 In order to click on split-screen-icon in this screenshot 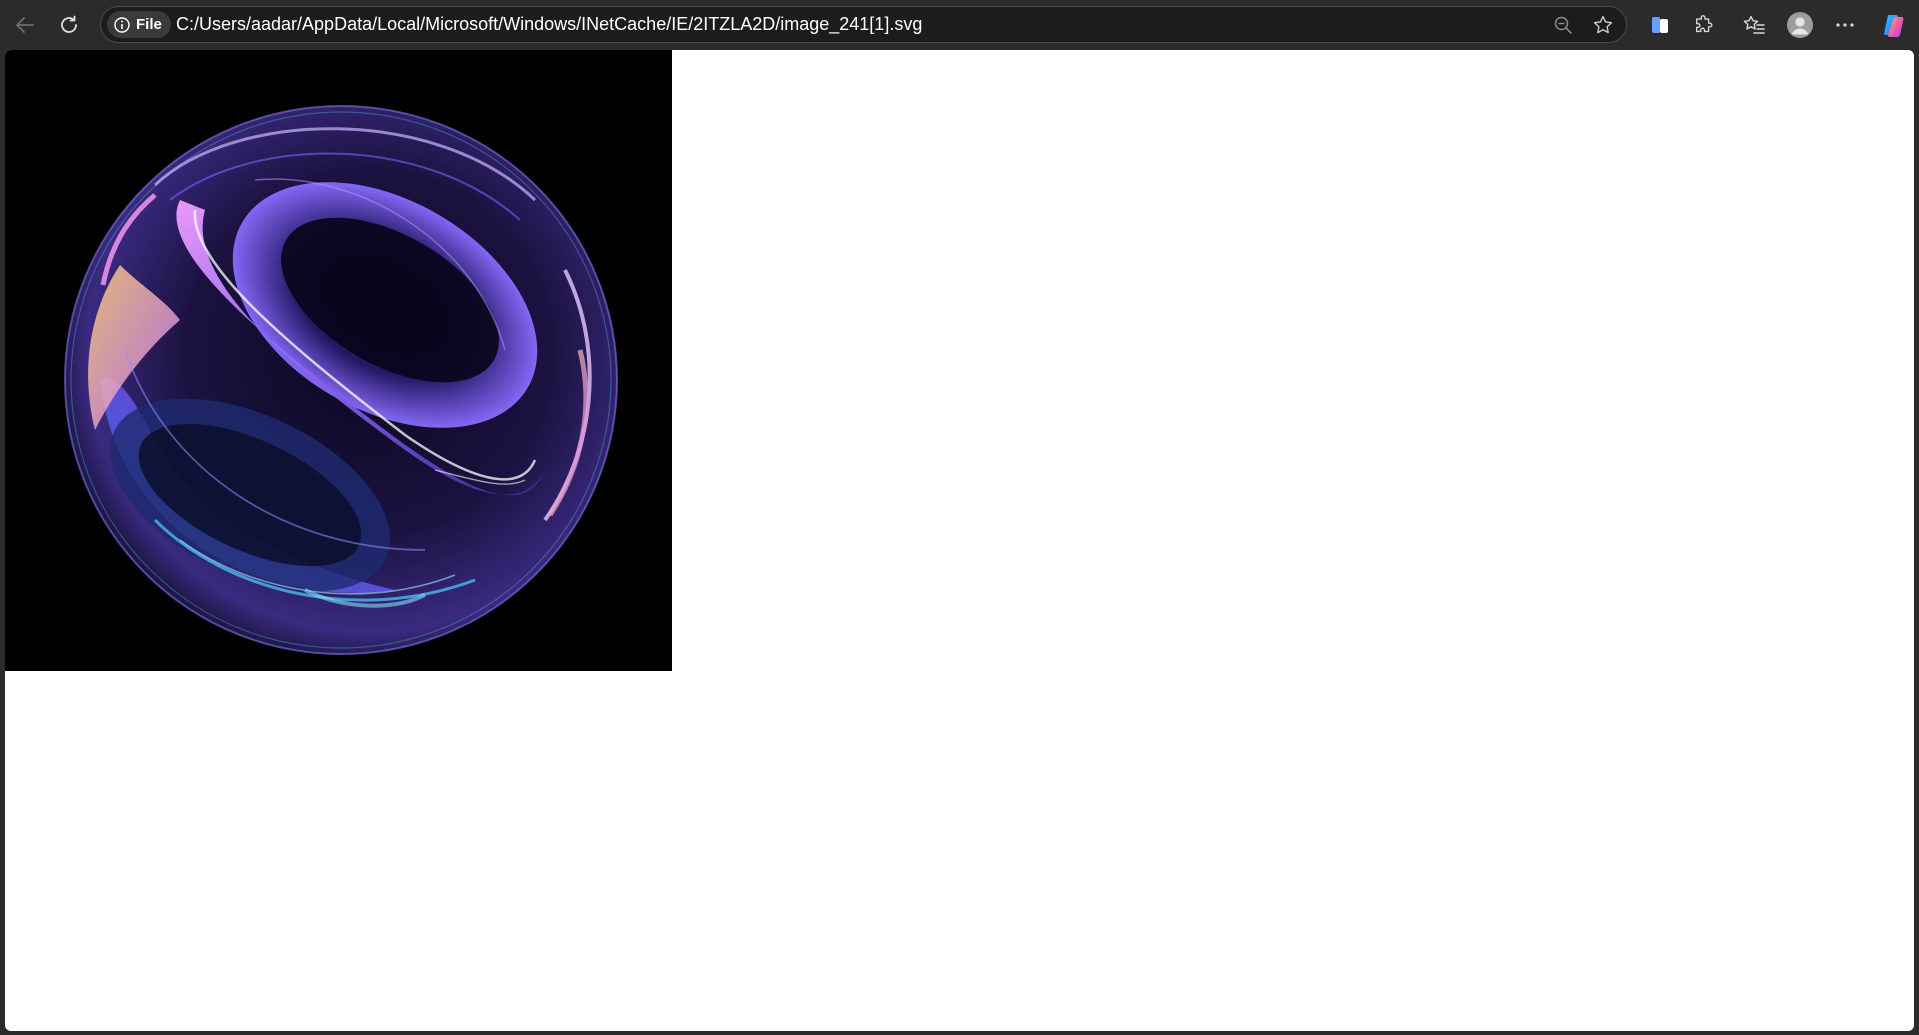, I will do `click(1660, 25)`.